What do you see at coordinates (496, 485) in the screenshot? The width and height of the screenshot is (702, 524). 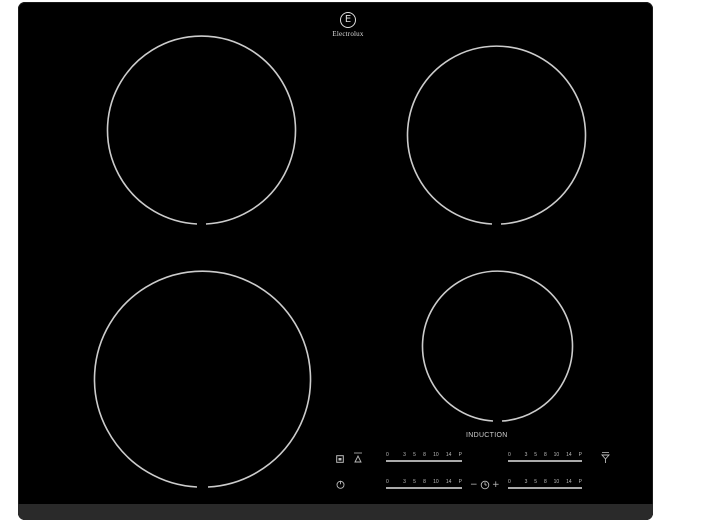 I see `timer-plus-button: +` at bounding box center [496, 485].